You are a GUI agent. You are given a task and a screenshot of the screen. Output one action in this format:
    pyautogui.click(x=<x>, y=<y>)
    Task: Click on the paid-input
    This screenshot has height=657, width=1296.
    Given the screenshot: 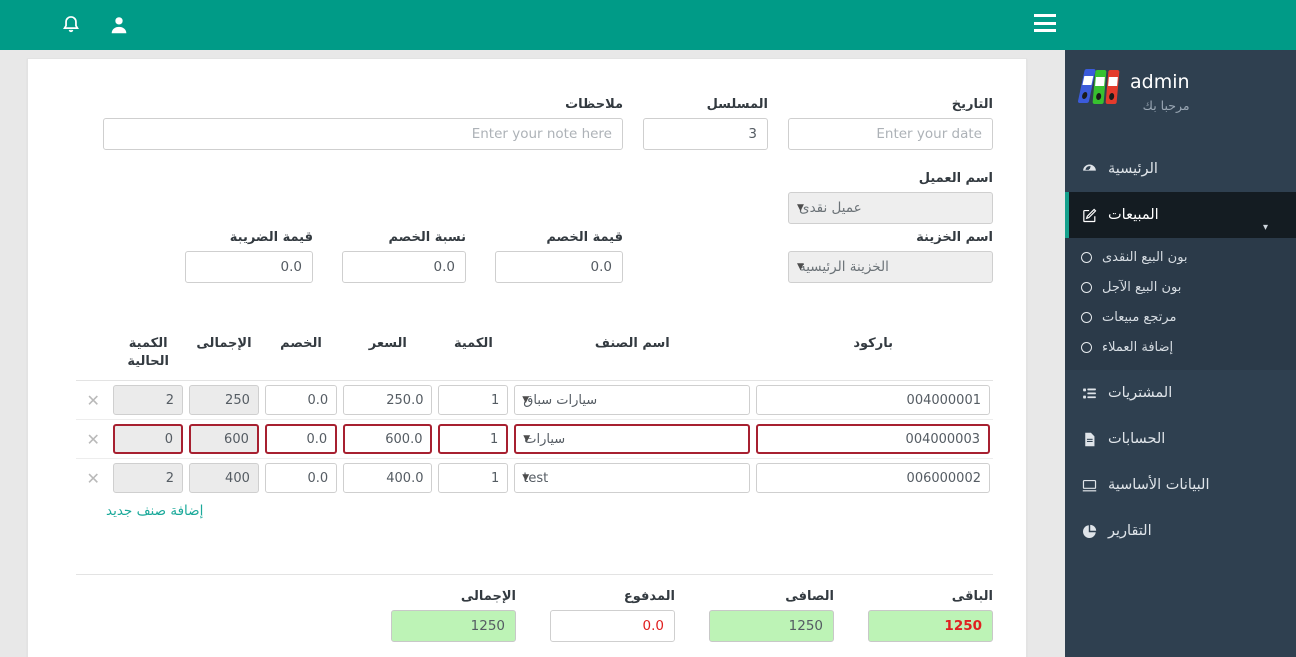 What is the action you would take?
    pyautogui.click(x=612, y=626)
    